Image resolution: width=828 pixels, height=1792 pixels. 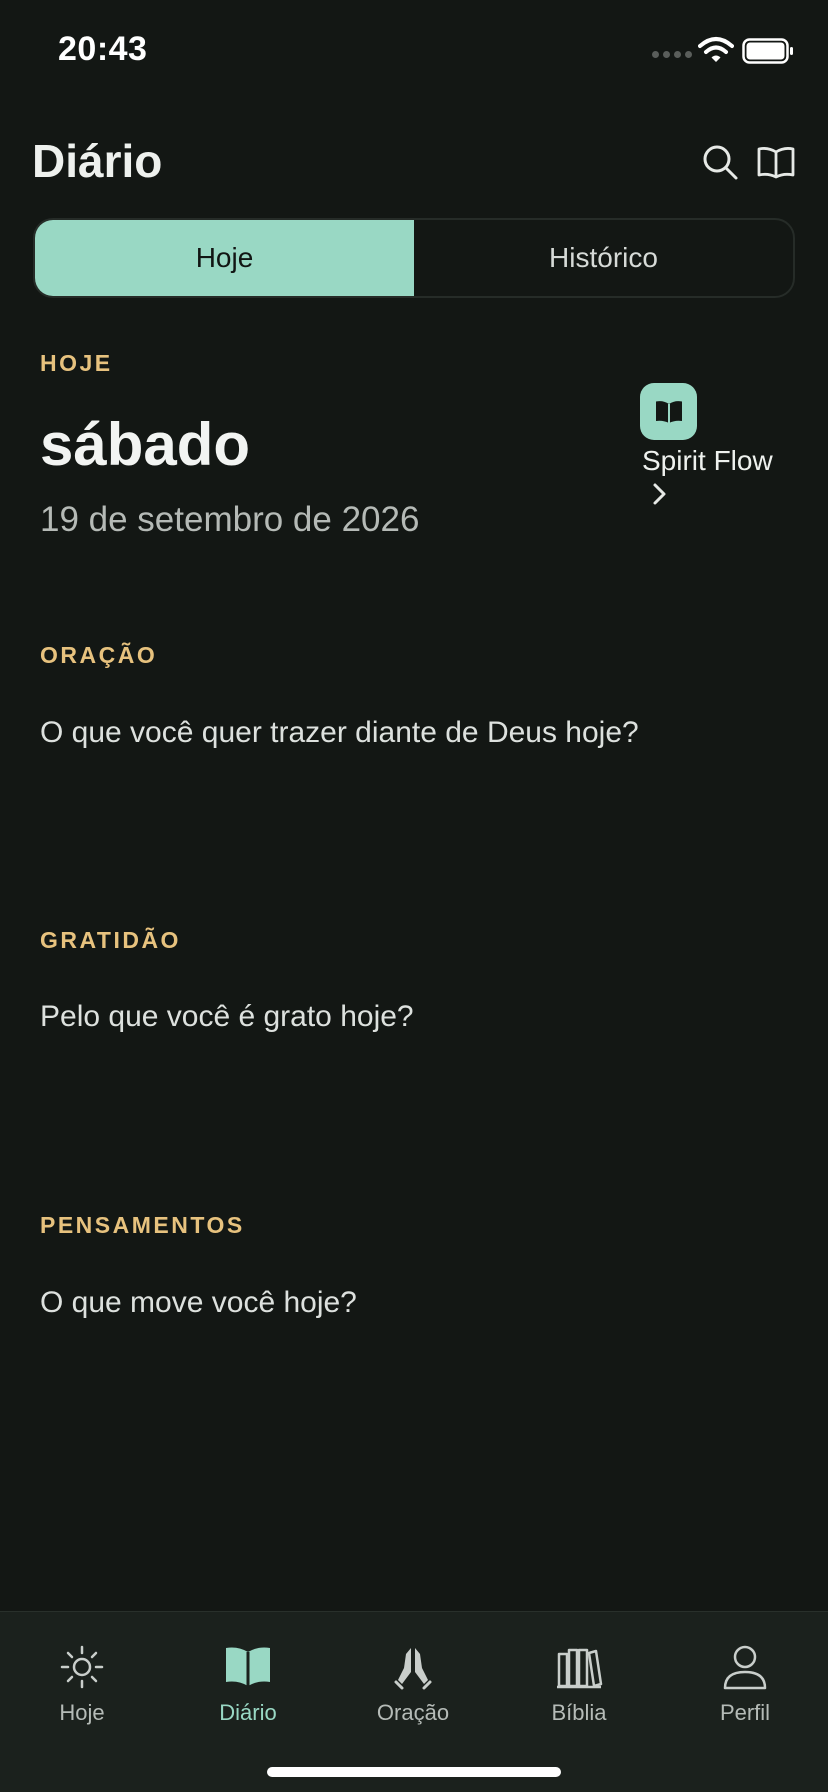 What do you see at coordinates (97, 161) in the screenshot?
I see `page-title: Diário` at bounding box center [97, 161].